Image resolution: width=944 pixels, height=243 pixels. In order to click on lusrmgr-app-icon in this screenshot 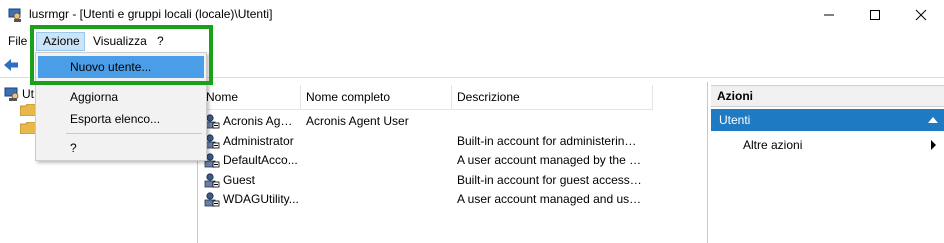, I will do `click(15, 15)`.